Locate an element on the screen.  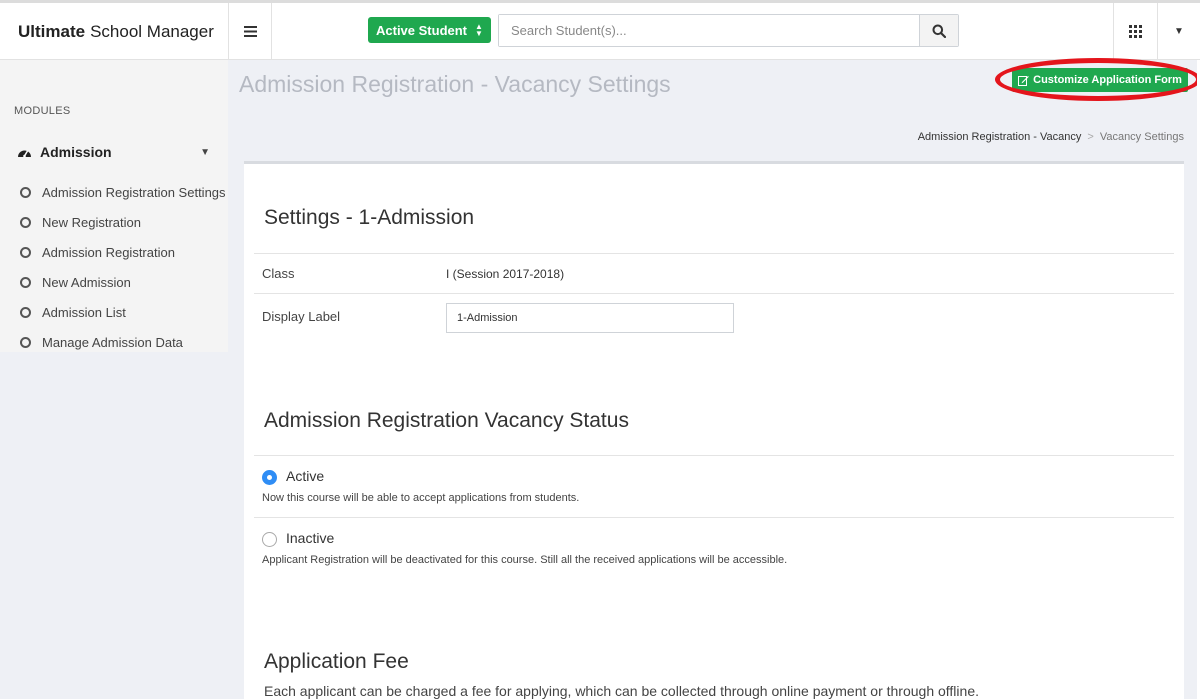
customize-button-label: Customize Application Form is located at coordinates (1107, 80).